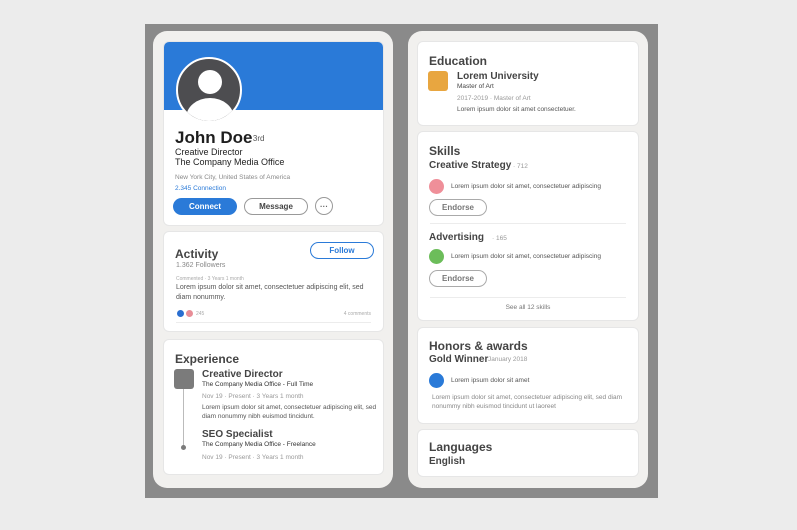 The image size is (797, 530). Describe the element at coordinates (516, 109) in the screenshot. I see `education-description: Lorem ipsum dolor sit amet consectetuer.` at that location.